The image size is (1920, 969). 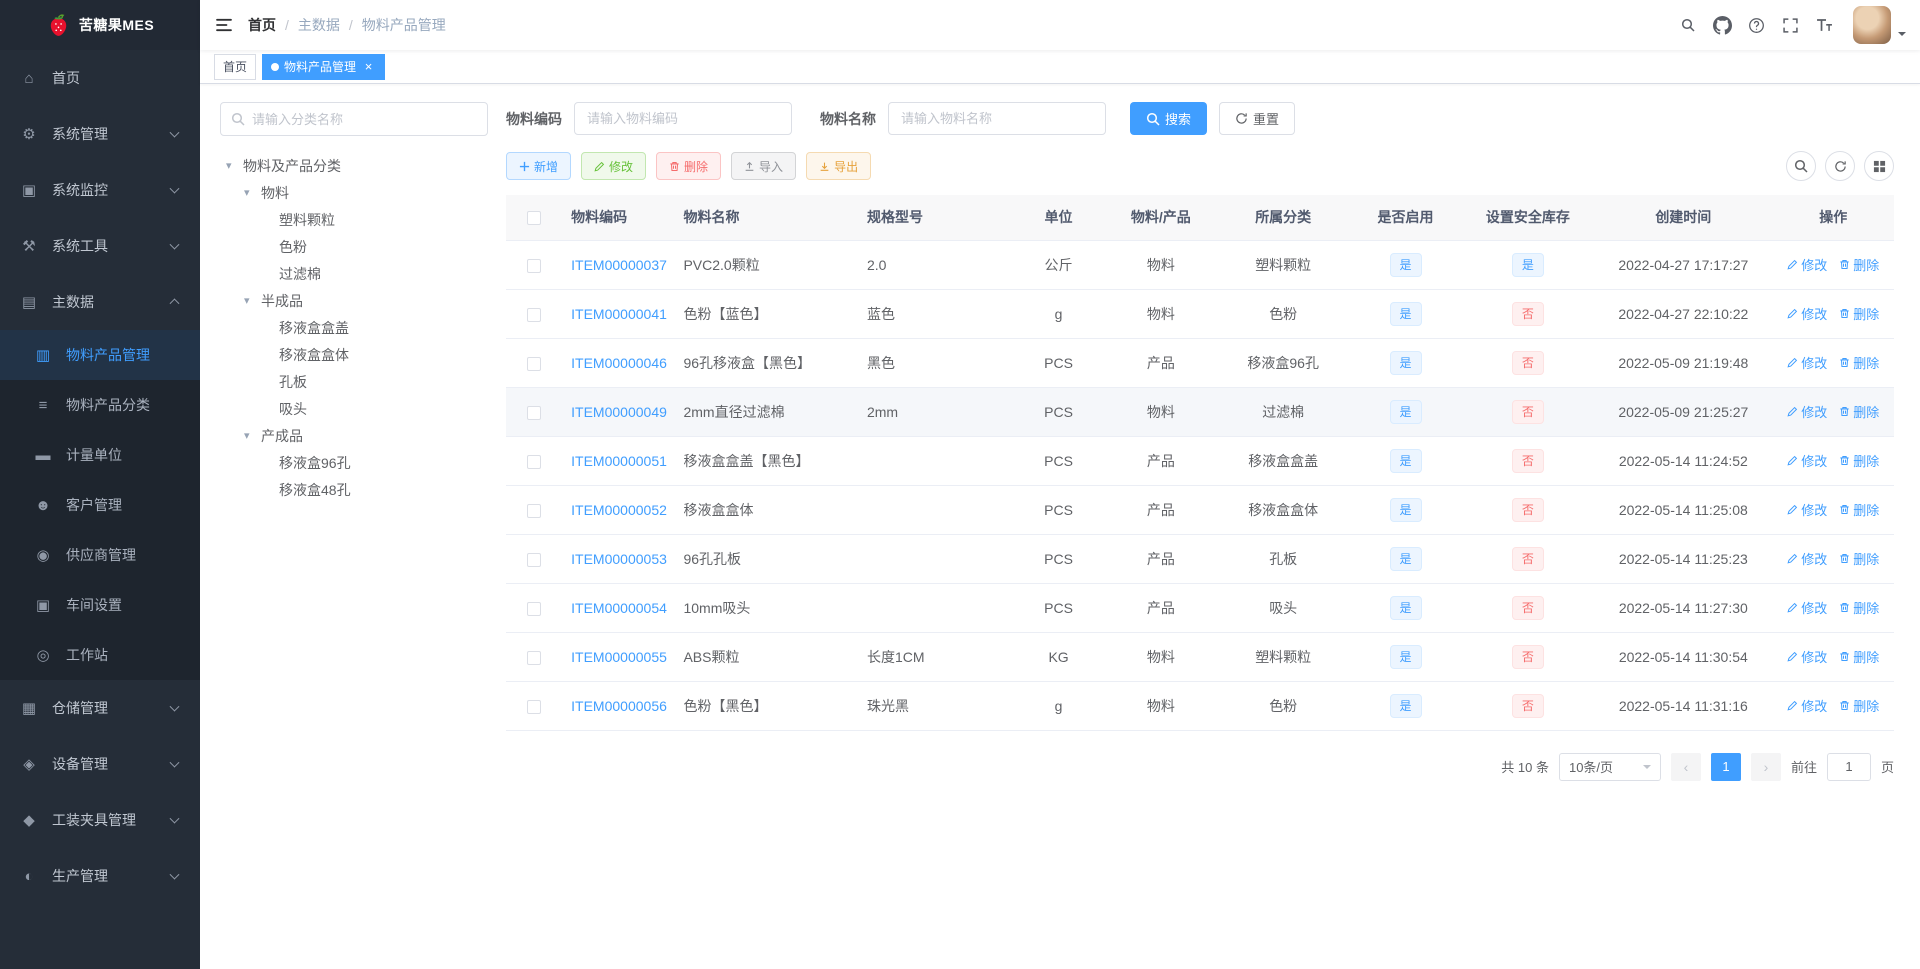 I want to click on sidebar-item-master-data: ▤ 主数据, so click(x=100, y=302).